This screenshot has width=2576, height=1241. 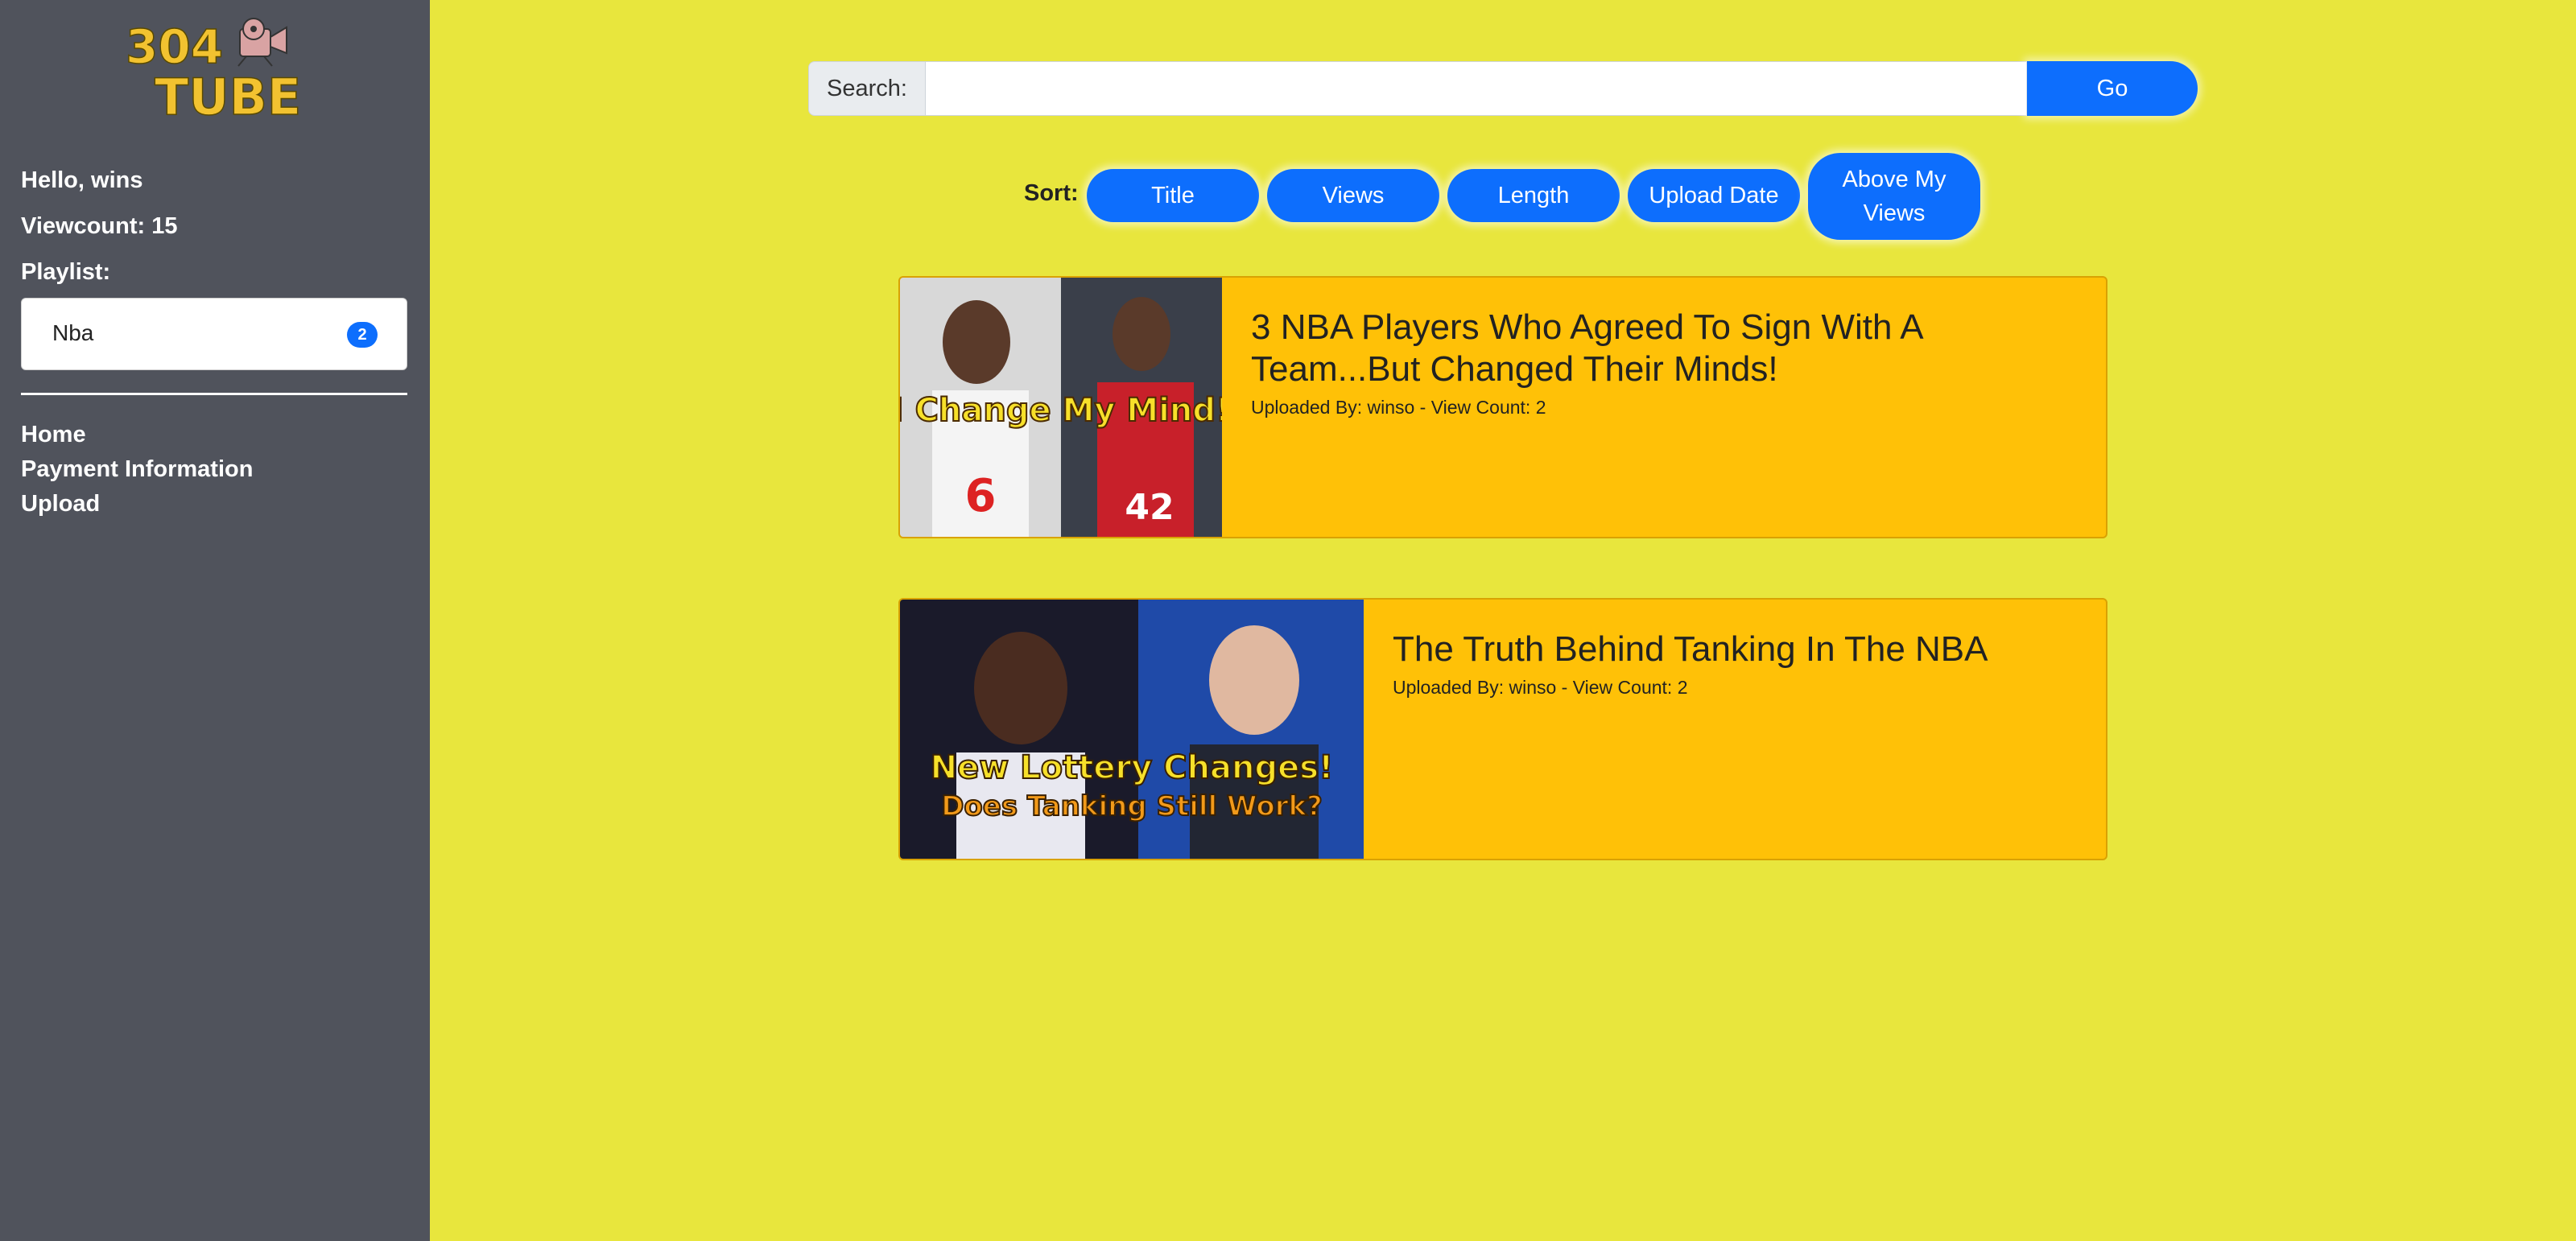 I want to click on playlist-count-badge: 2, so click(x=362, y=335).